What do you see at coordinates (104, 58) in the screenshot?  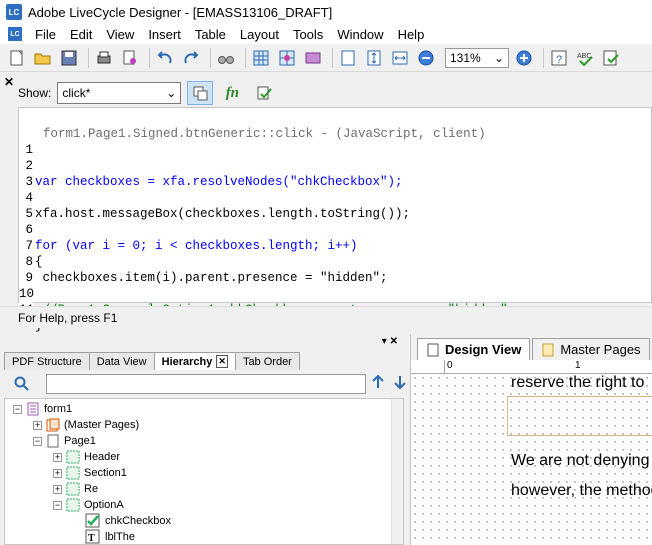 I see `print-icon` at bounding box center [104, 58].